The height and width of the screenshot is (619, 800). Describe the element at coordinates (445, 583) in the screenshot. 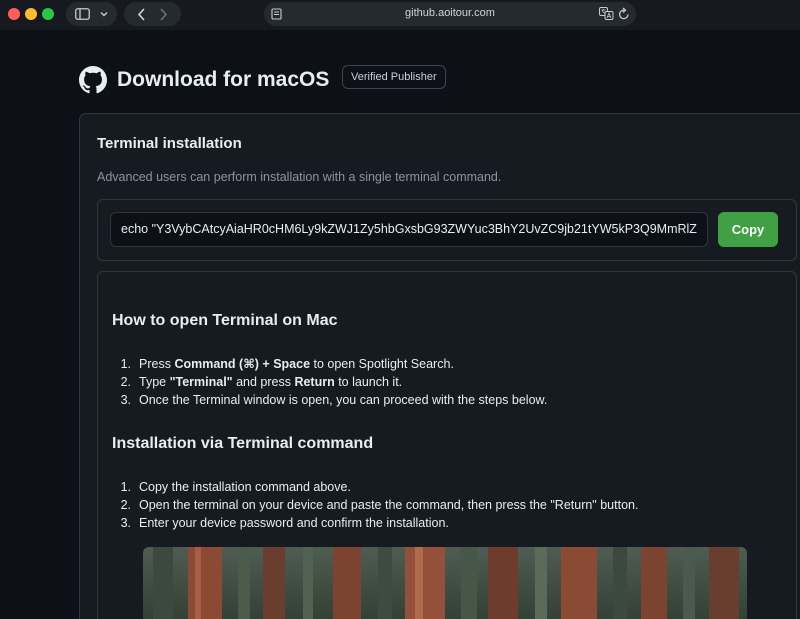

I see `forest-image` at that location.